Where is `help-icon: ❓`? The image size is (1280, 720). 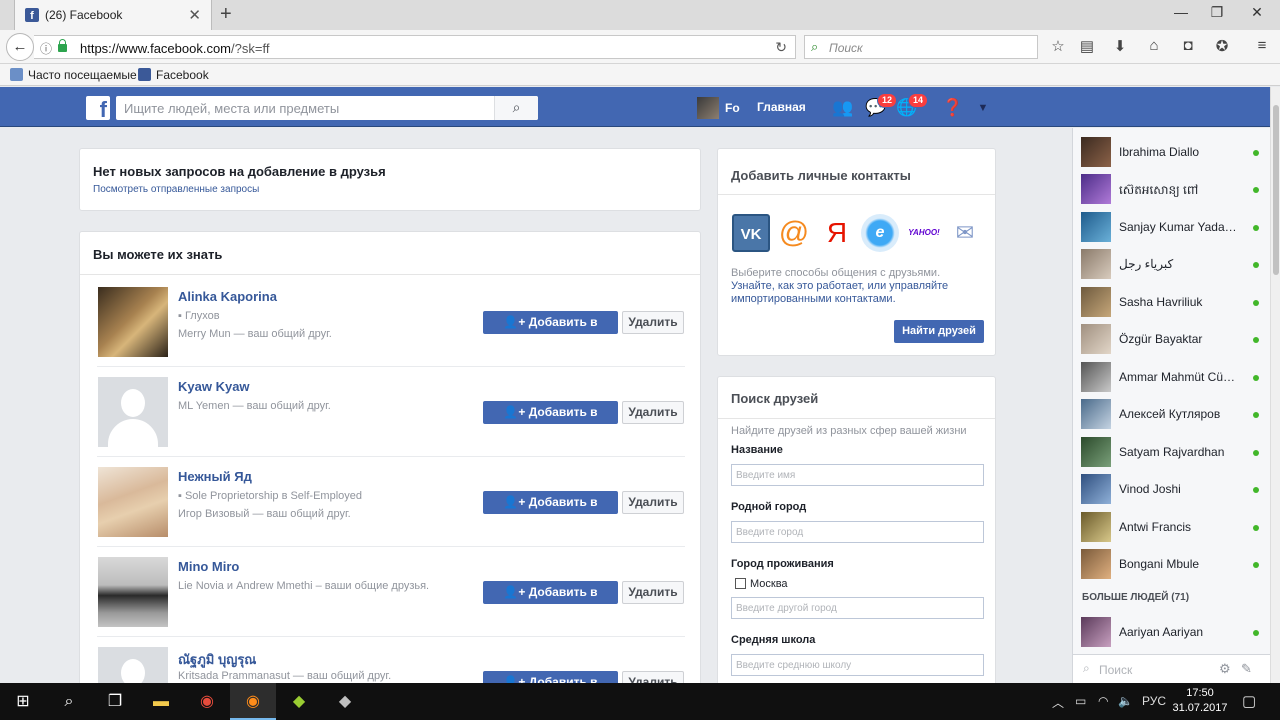 help-icon: ❓ is located at coordinates (953, 108).